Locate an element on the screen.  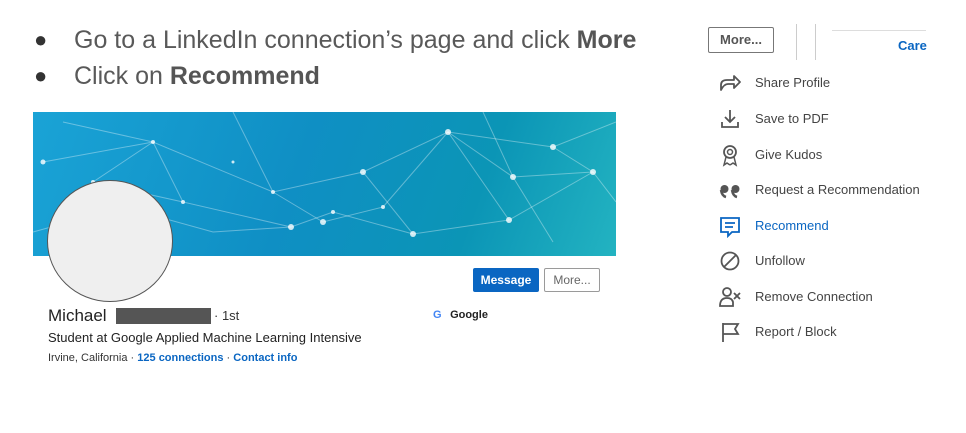
instruction-2: ● Click on Recommend is located at coordinates (333, 76).